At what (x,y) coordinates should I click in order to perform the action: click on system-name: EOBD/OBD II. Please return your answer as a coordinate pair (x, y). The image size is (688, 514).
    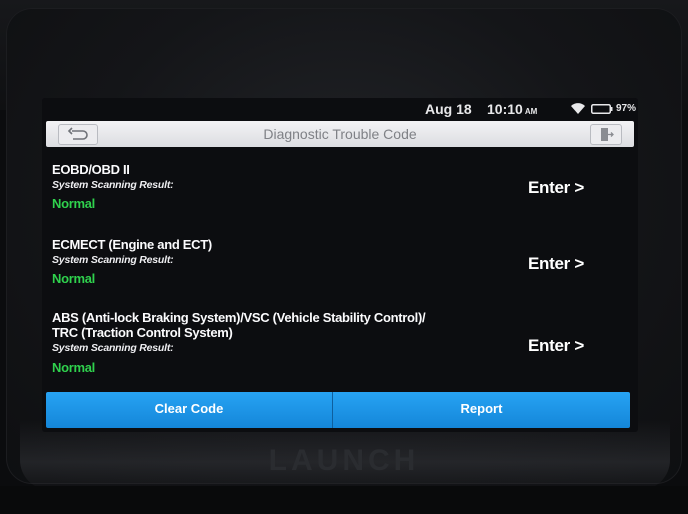
    Looking at the image, I should click on (91, 169).